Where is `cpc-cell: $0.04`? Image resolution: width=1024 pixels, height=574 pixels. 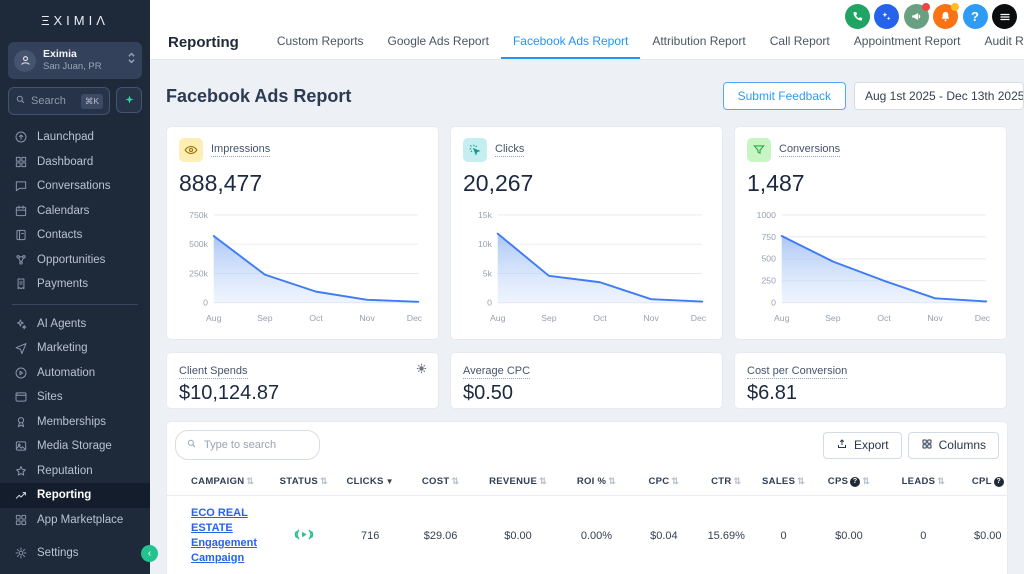 cpc-cell: $0.04 is located at coordinates (664, 534).